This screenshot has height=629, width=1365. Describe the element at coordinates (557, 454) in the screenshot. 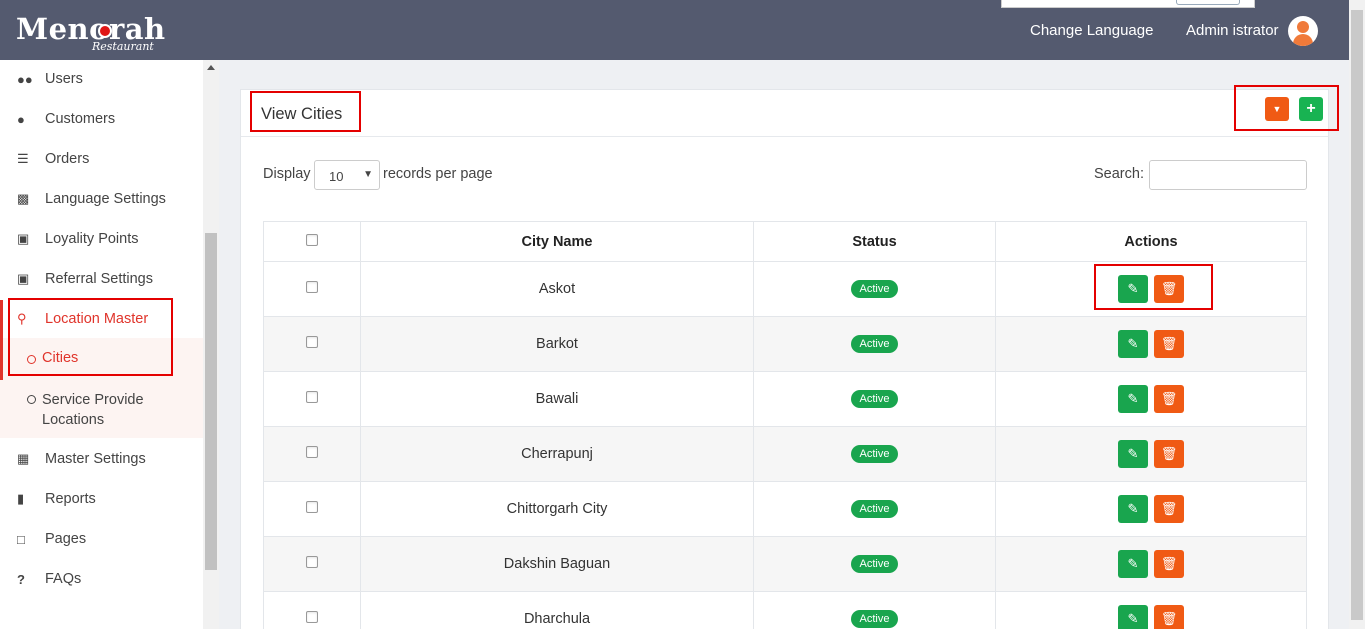

I see `city-name-cell: Cherrapunj` at that location.